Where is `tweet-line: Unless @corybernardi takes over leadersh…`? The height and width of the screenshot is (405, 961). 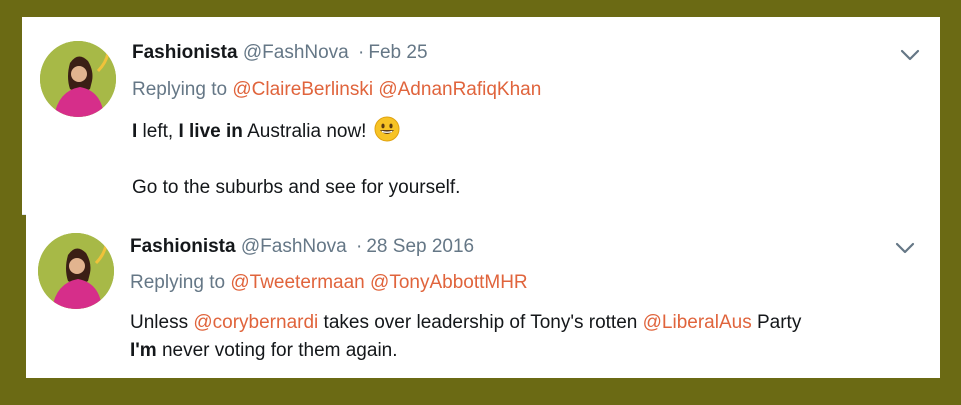
tweet-line: Unless @corybernardi takes over leadersh… is located at coordinates (465, 323).